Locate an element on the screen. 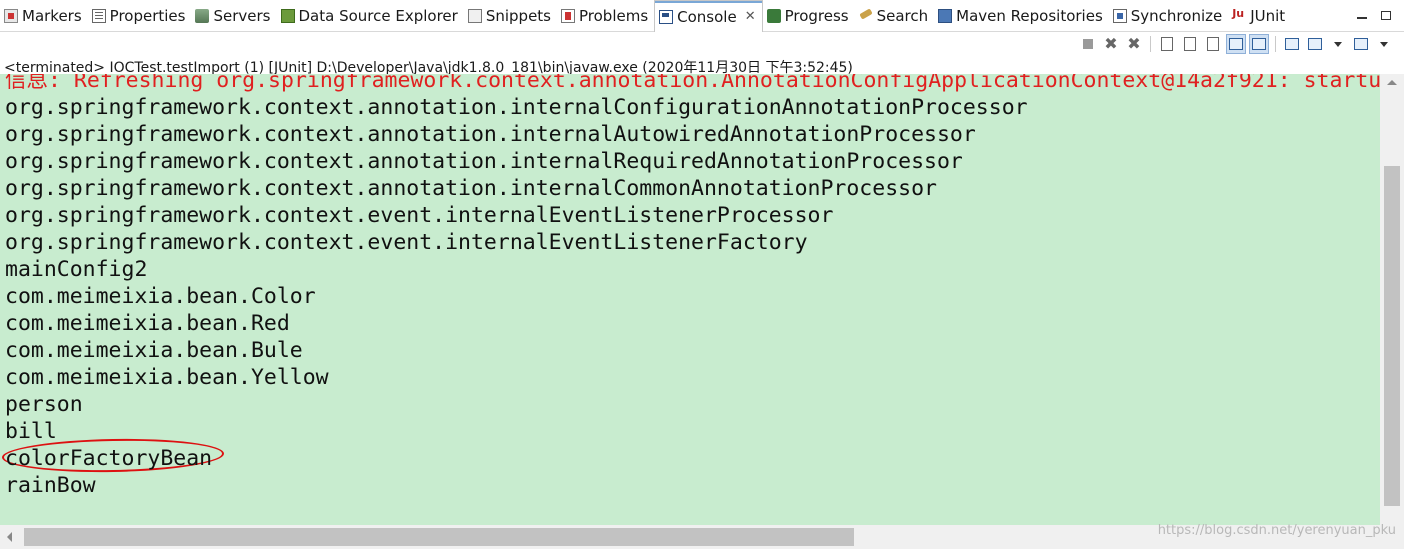  new-console-icon is located at coordinates (1361, 44).